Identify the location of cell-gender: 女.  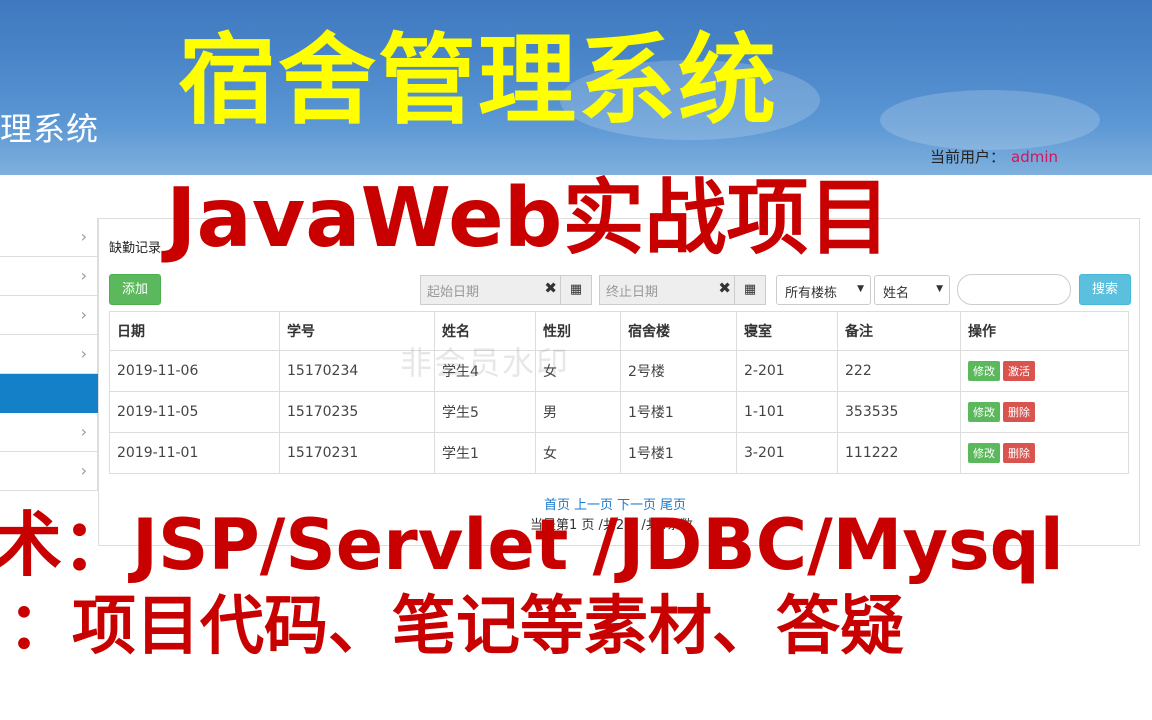
(578, 453).